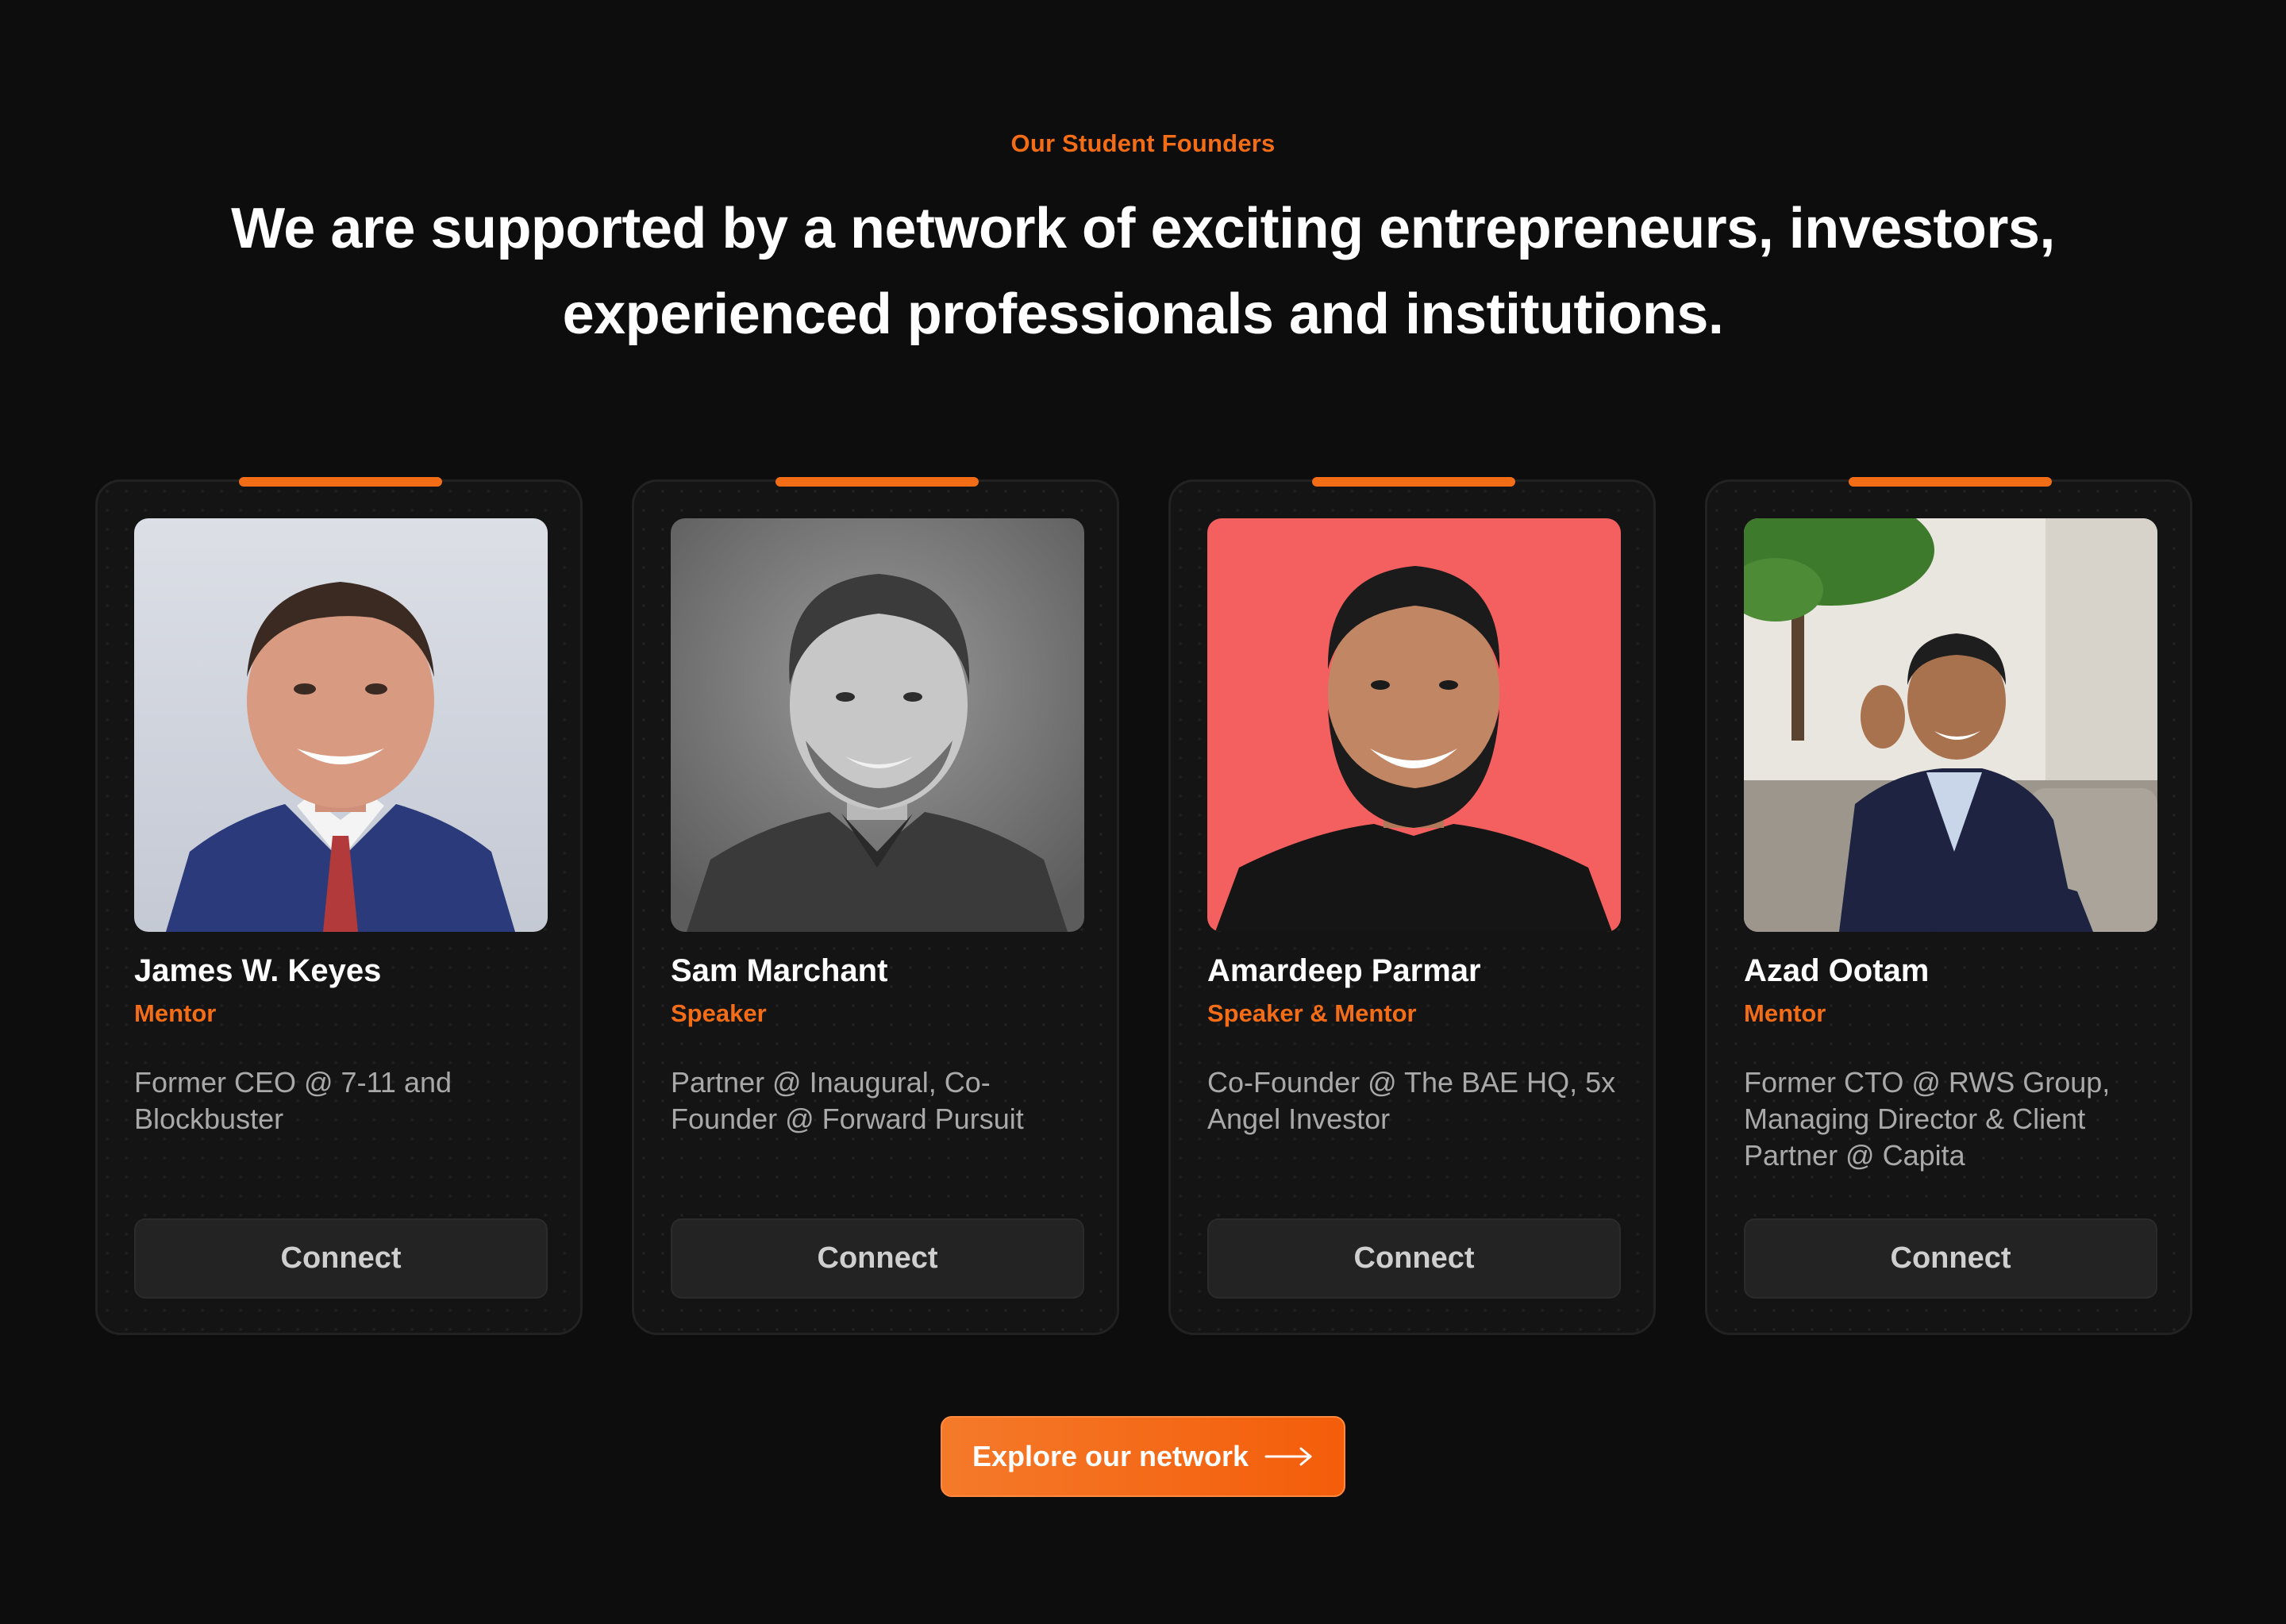 This screenshot has height=1624, width=2286. What do you see at coordinates (877, 725) in the screenshot?
I see `profile-photo-sam-marchant` at bounding box center [877, 725].